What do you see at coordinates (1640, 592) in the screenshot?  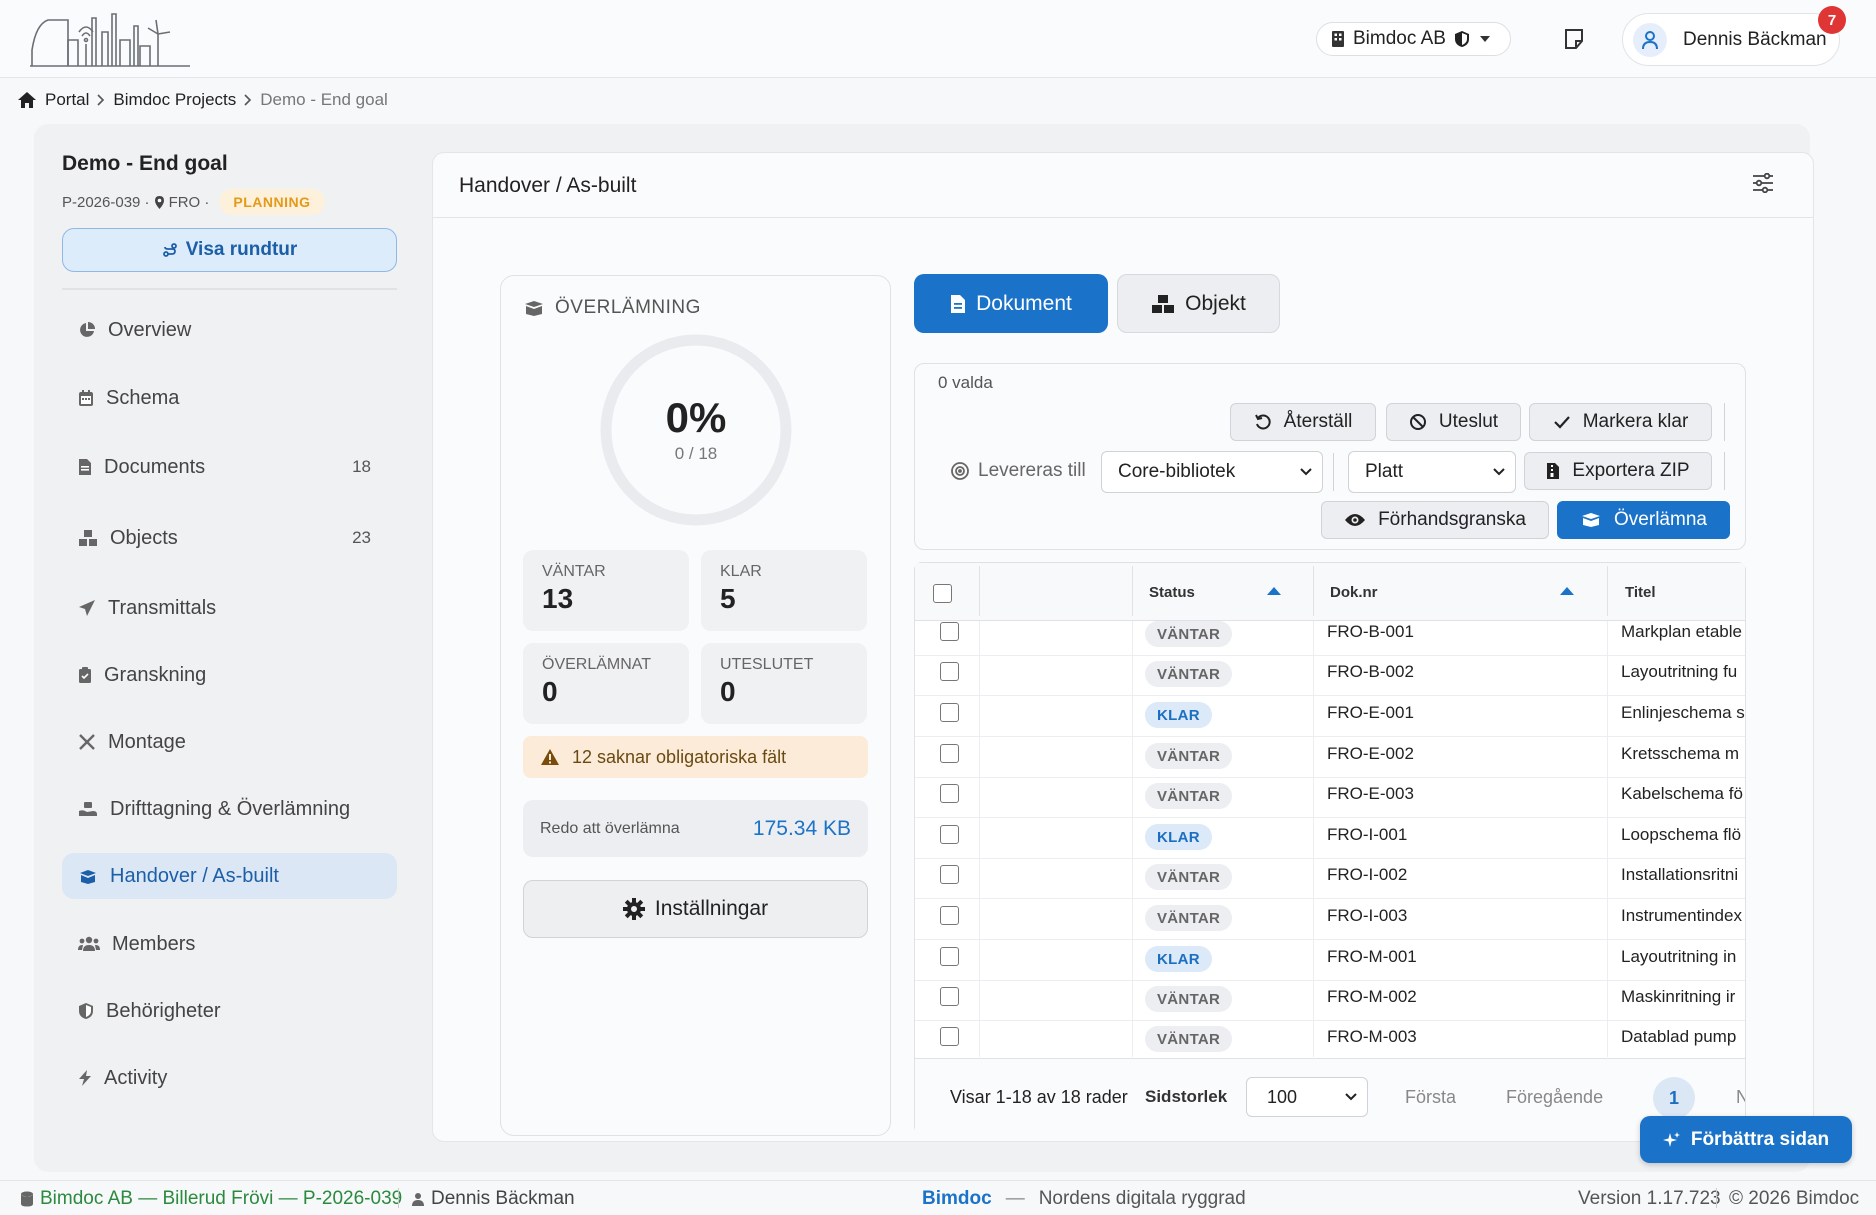 I see `column-header-title: Titel` at bounding box center [1640, 592].